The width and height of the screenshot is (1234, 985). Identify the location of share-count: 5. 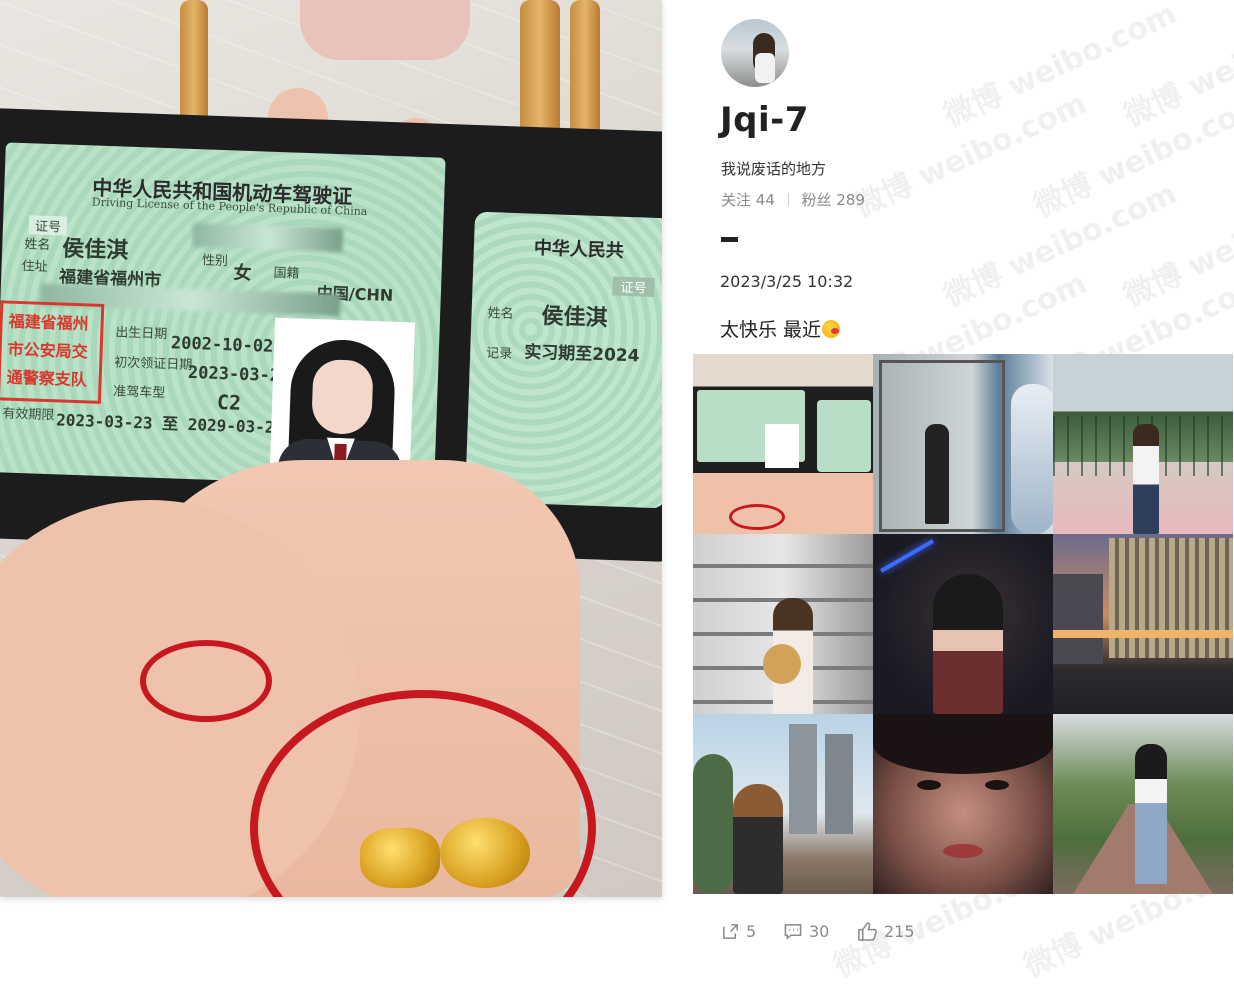
(751, 931).